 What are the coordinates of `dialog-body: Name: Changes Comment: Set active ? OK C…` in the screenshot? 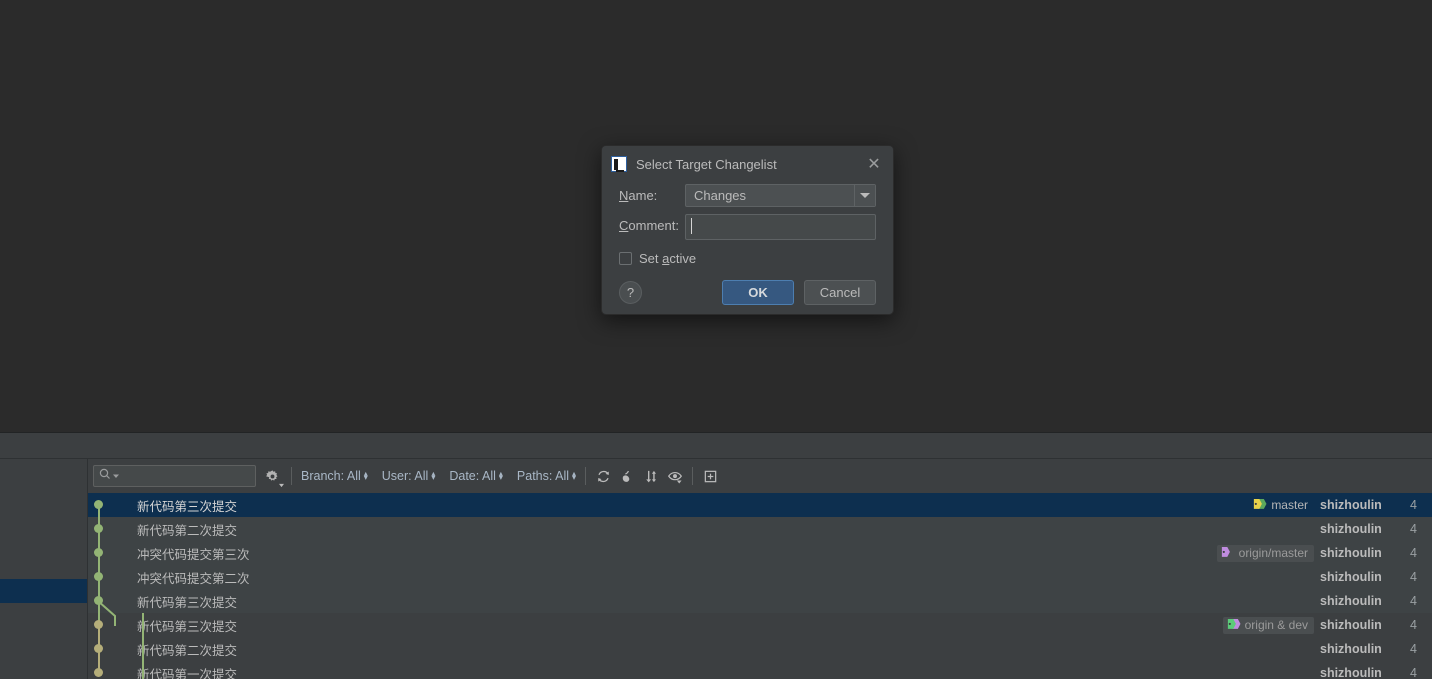 It's located at (747, 244).